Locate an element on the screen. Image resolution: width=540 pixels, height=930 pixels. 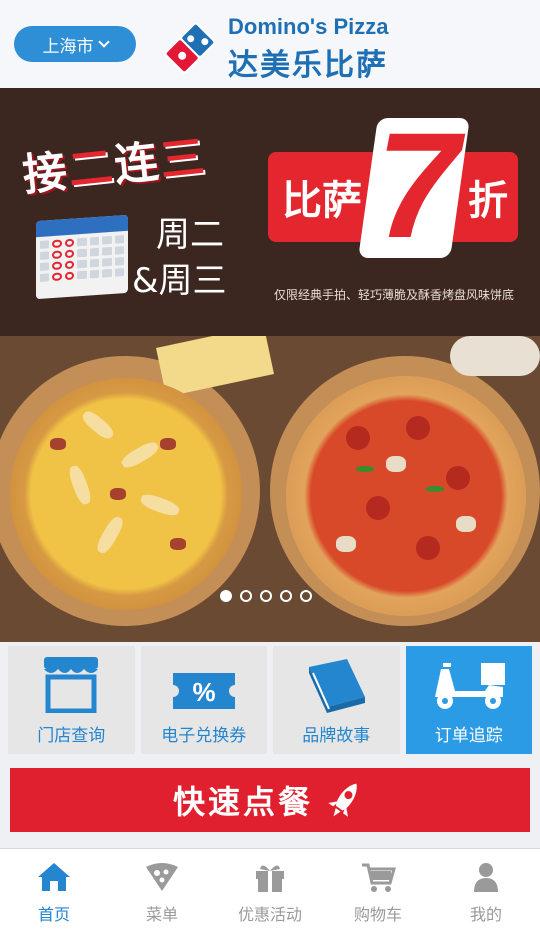
promo-headline: 接二连三 is located at coordinates (114, 162).